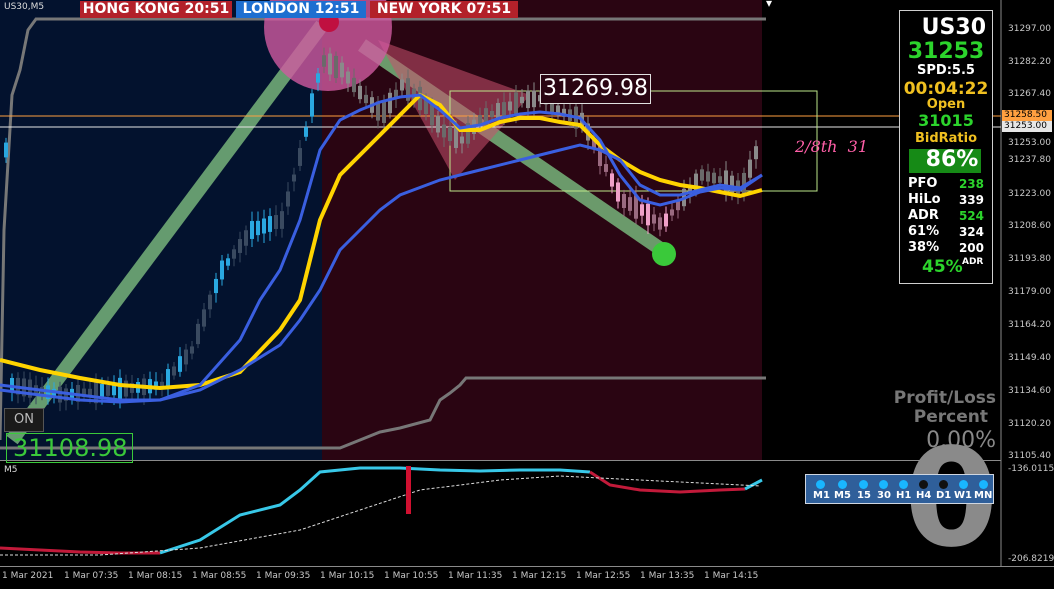  Describe the element at coordinates (923, 495) in the screenshot. I see `tf-h4: H4` at that location.